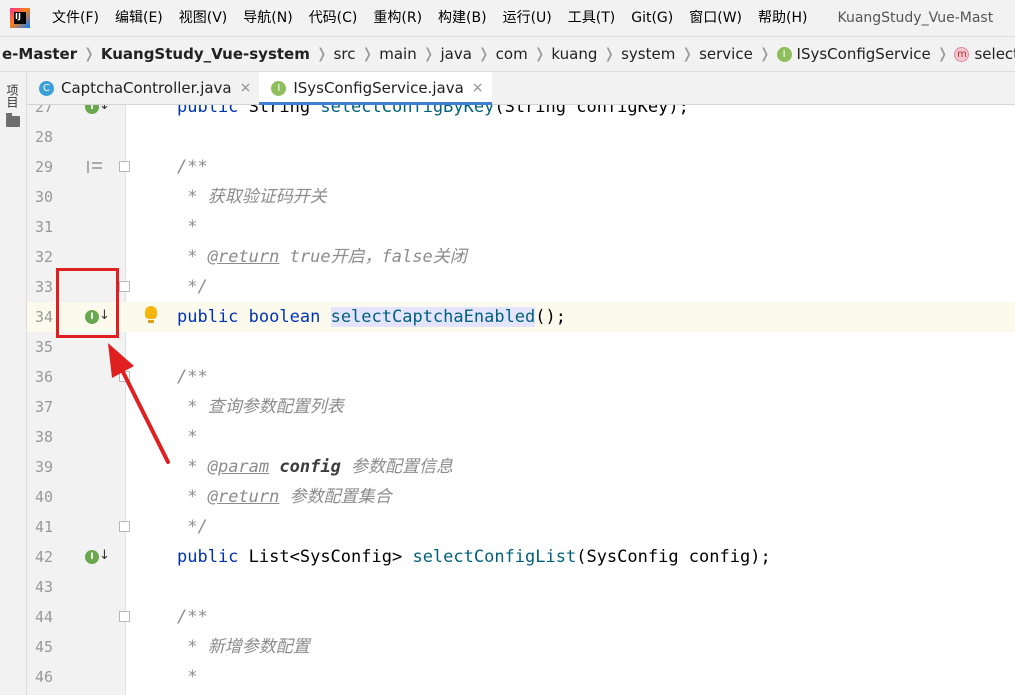  What do you see at coordinates (521, 257) in the screenshot?
I see `code-line: 32 * @return true开启，false关闭` at bounding box center [521, 257].